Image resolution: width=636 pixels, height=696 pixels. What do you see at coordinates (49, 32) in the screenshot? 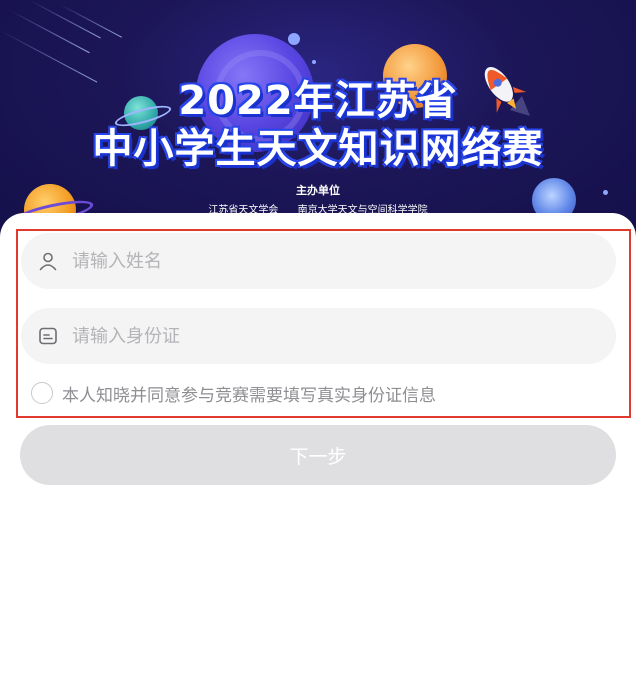
I see `meteor-streak` at bounding box center [49, 32].